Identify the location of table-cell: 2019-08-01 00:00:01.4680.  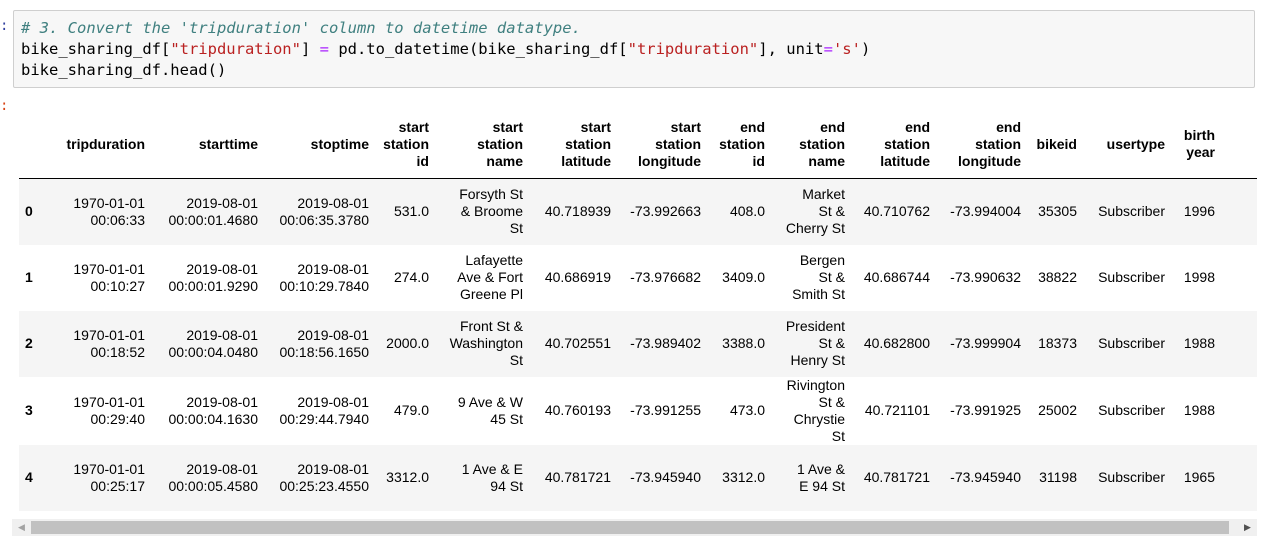
(207, 212).